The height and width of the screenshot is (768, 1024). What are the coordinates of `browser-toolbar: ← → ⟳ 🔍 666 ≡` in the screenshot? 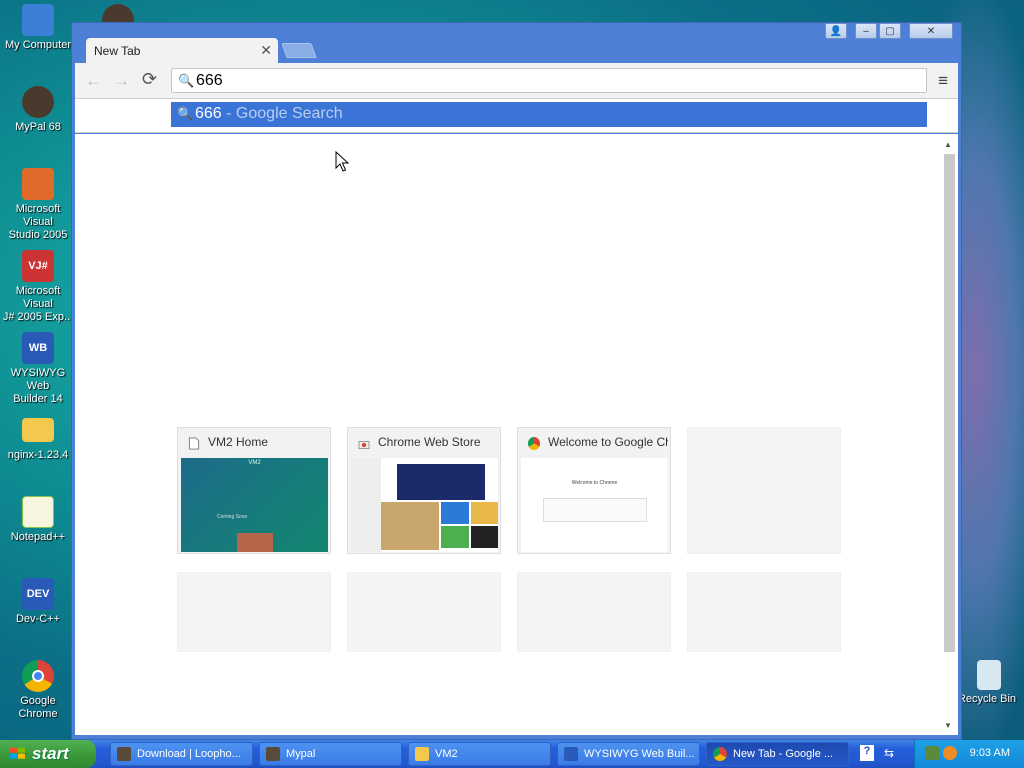 It's located at (516, 81).